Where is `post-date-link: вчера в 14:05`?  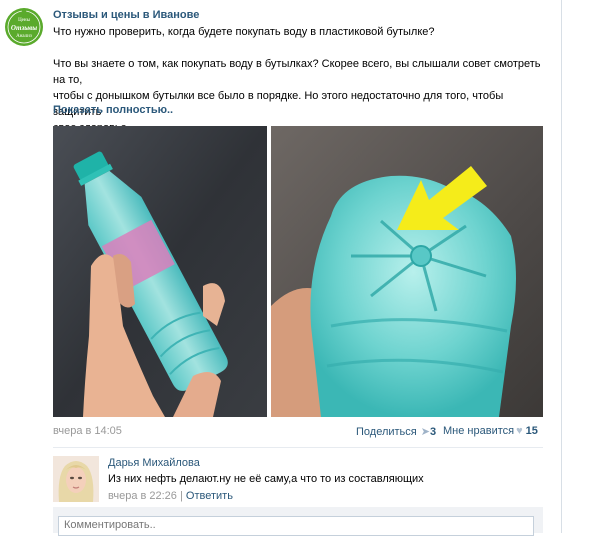
post-date-link: вчера в 14:05 is located at coordinates (87, 431).